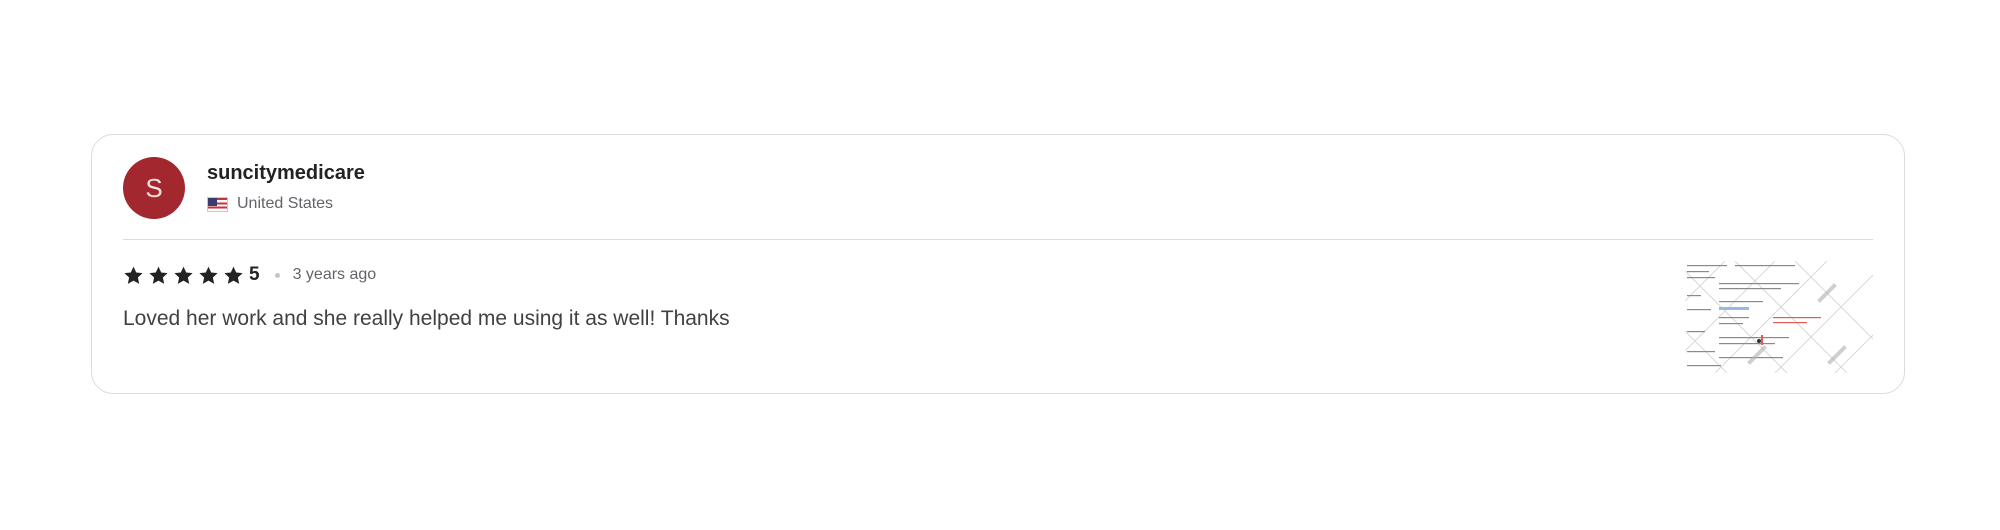  I want to click on reviewer-country: United States, so click(286, 204).